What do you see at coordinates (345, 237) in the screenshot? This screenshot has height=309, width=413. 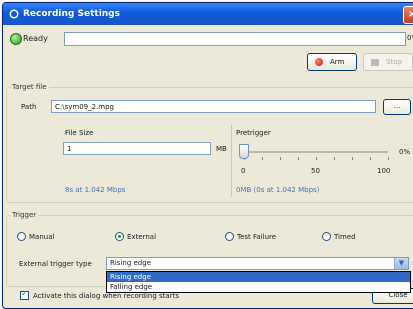 I see `radio-timed-label: Timed` at bounding box center [345, 237].